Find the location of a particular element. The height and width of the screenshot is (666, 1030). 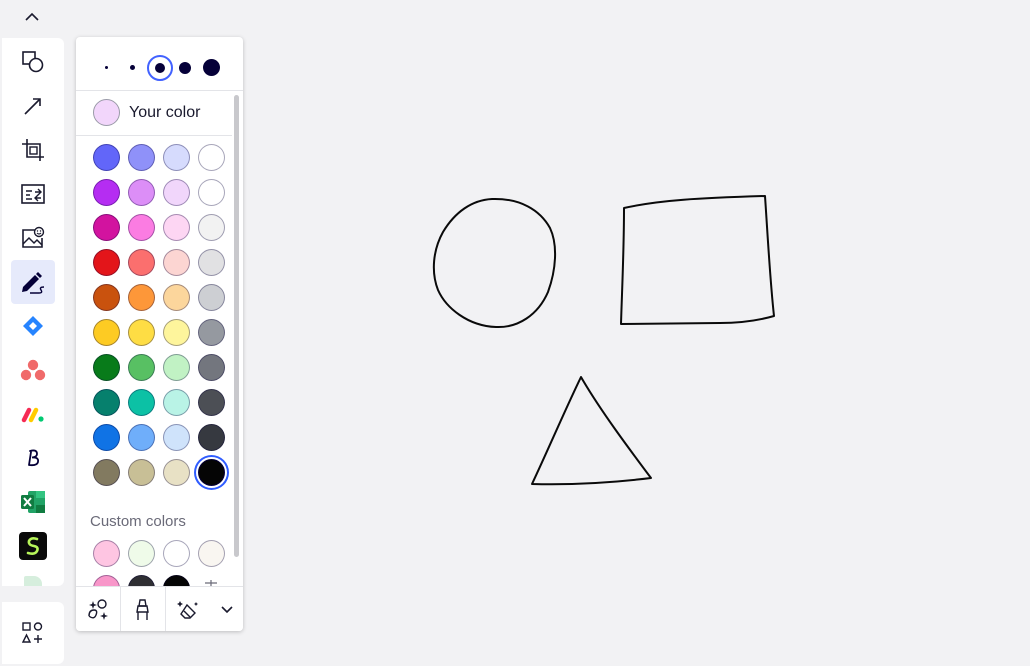

scroll-peek-icon is located at coordinates (33, 581).